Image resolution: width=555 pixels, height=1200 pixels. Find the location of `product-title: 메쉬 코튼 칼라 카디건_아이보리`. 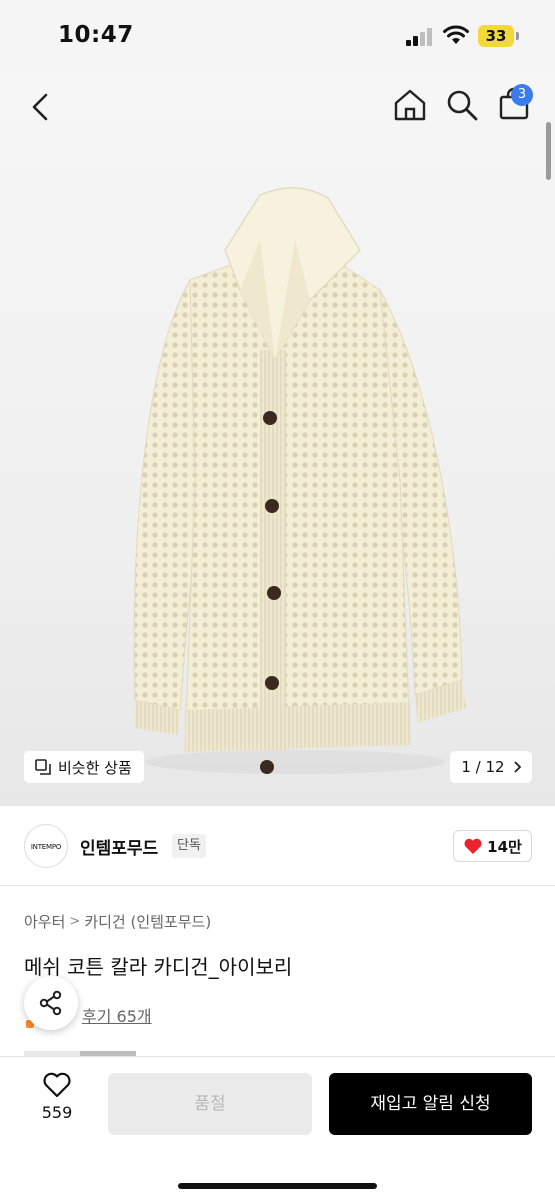

product-title: 메쉬 코튼 칼라 카디건_아이보리 is located at coordinates (158, 967).